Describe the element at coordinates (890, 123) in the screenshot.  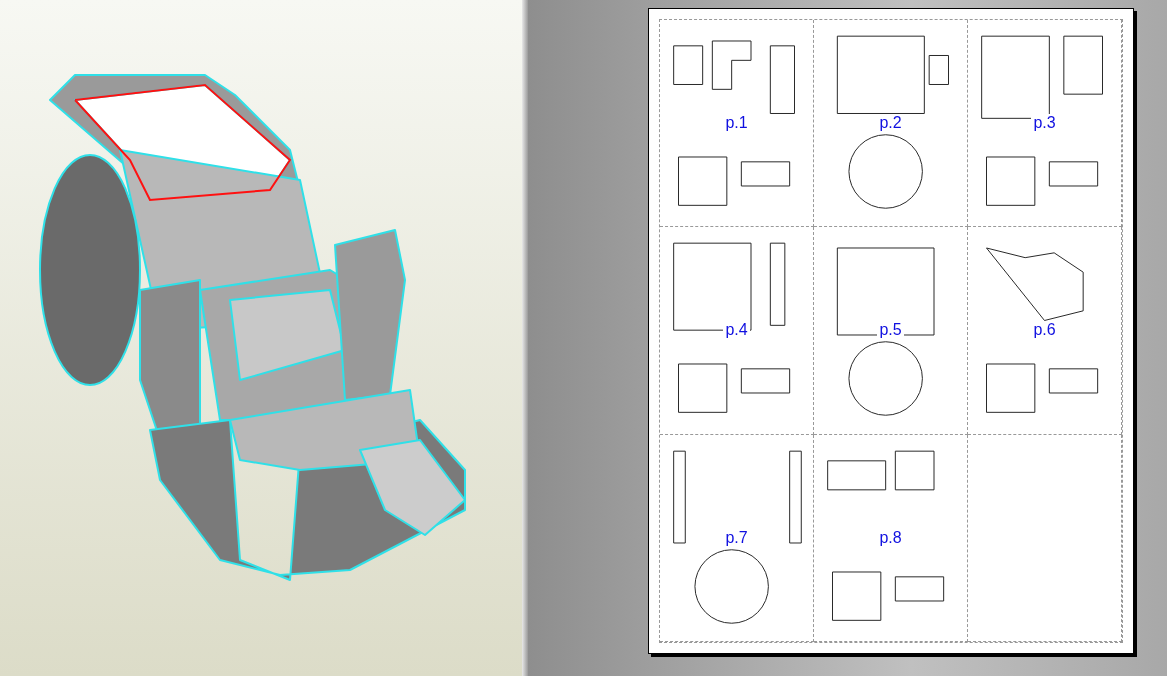
I see `page-number-label: p.2` at that location.